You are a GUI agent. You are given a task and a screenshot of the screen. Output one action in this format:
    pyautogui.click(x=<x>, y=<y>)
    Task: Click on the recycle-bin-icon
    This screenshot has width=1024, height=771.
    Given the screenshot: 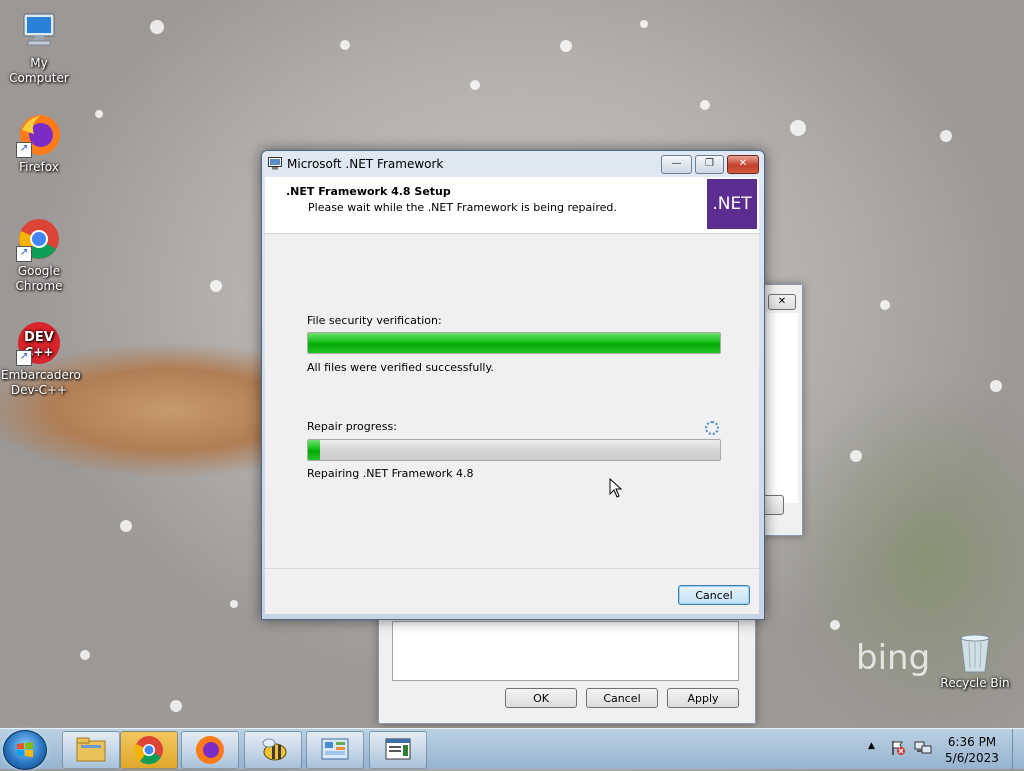 What is the action you would take?
    pyautogui.click(x=975, y=653)
    